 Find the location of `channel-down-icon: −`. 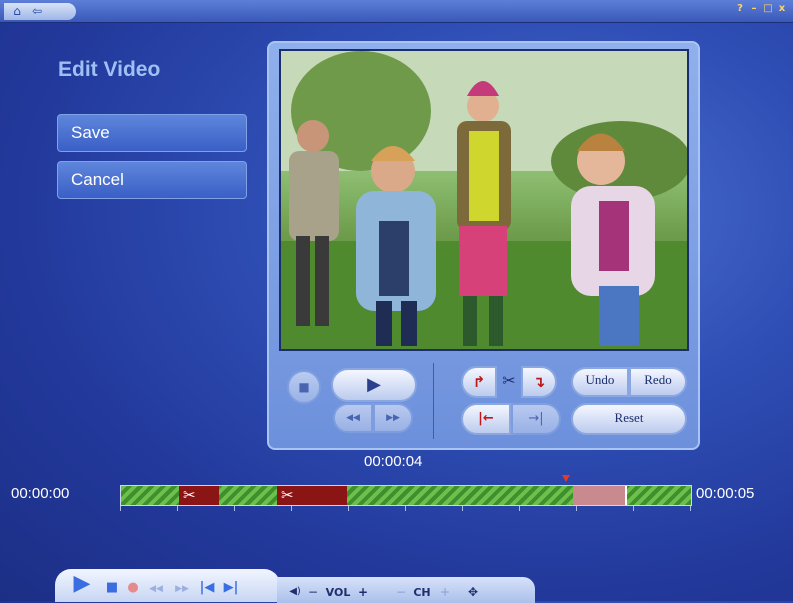

channel-down-icon: − is located at coordinates (401, 592).